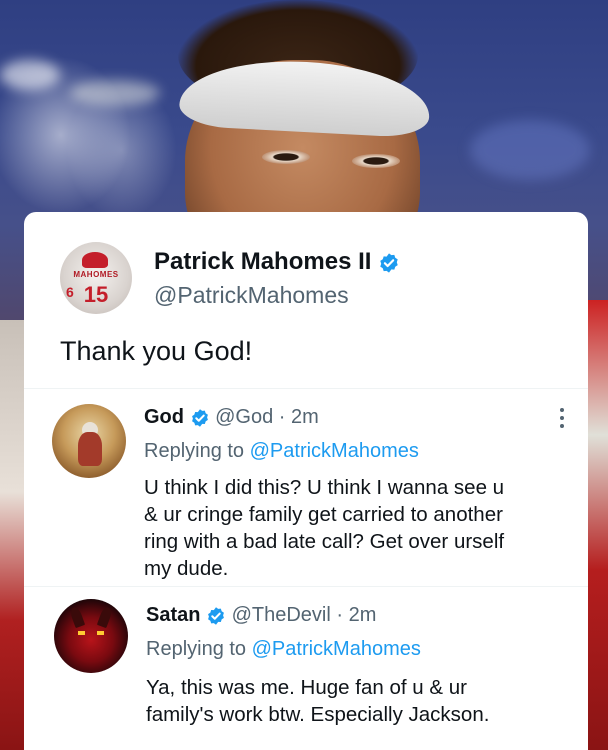 This screenshot has width=608, height=750. I want to click on reply-text-line: Ya, this was me. Huge fan of u & ur, so click(306, 687).